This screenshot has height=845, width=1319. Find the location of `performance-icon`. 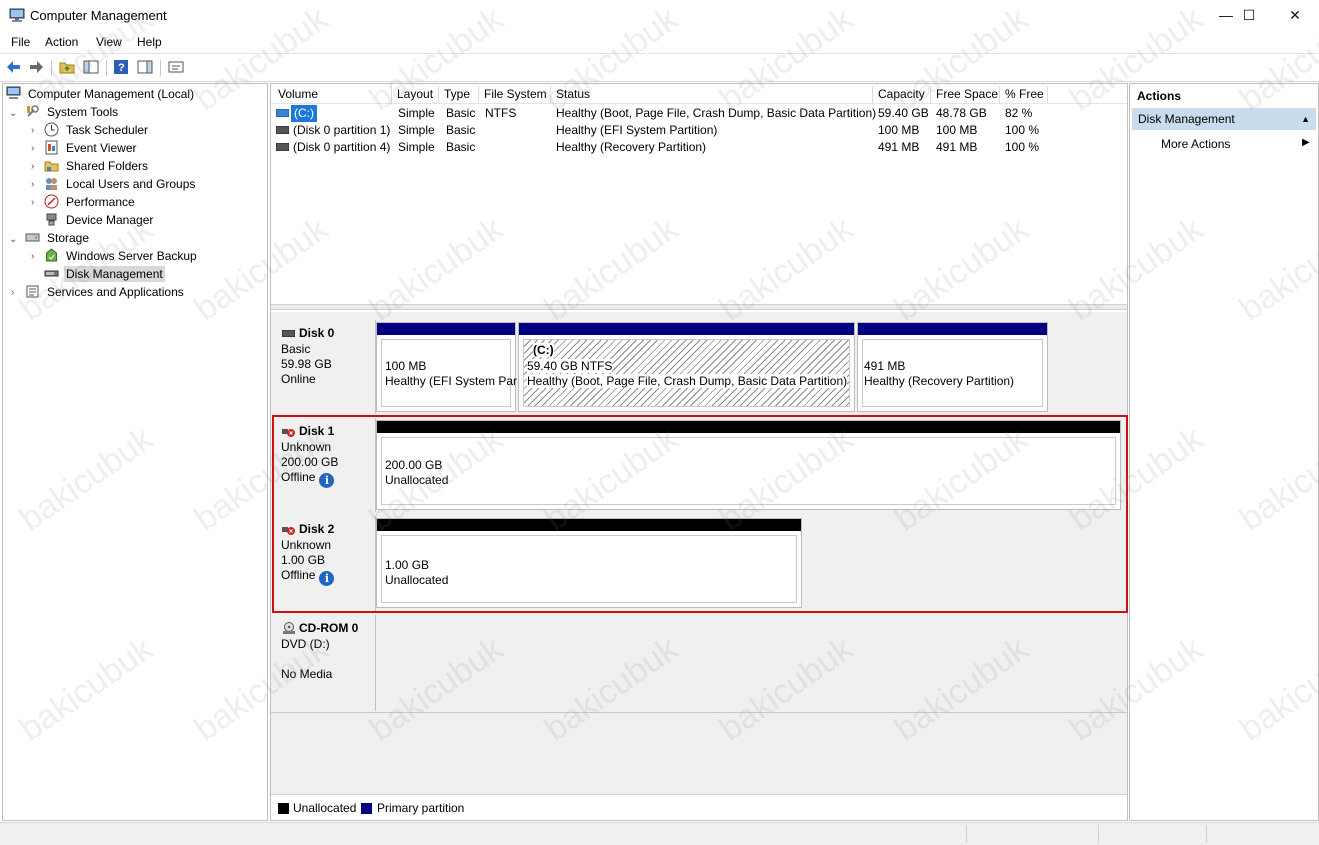

performance-icon is located at coordinates (51, 201).